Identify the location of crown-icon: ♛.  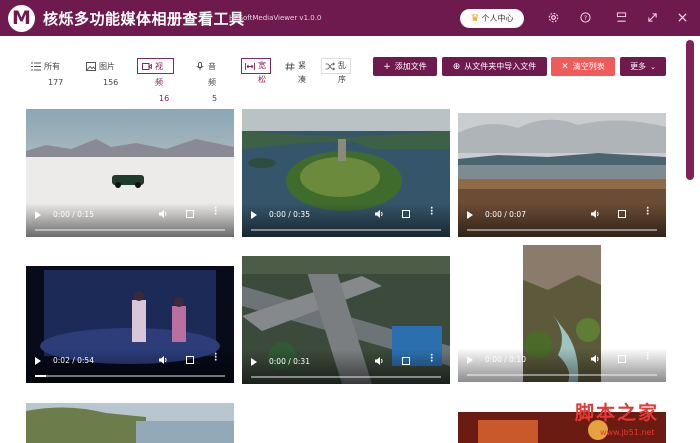
(475, 18).